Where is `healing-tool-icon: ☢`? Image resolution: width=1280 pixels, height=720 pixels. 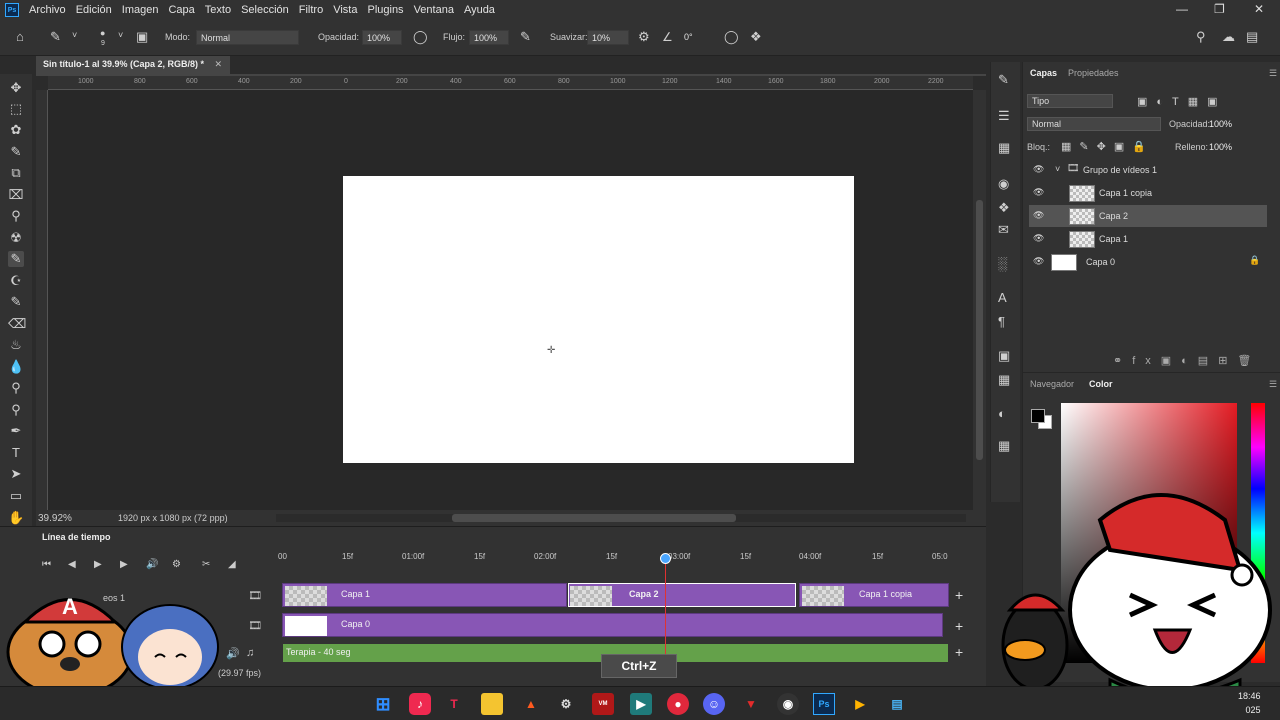
healing-tool-icon: ☢ is located at coordinates (16, 238).